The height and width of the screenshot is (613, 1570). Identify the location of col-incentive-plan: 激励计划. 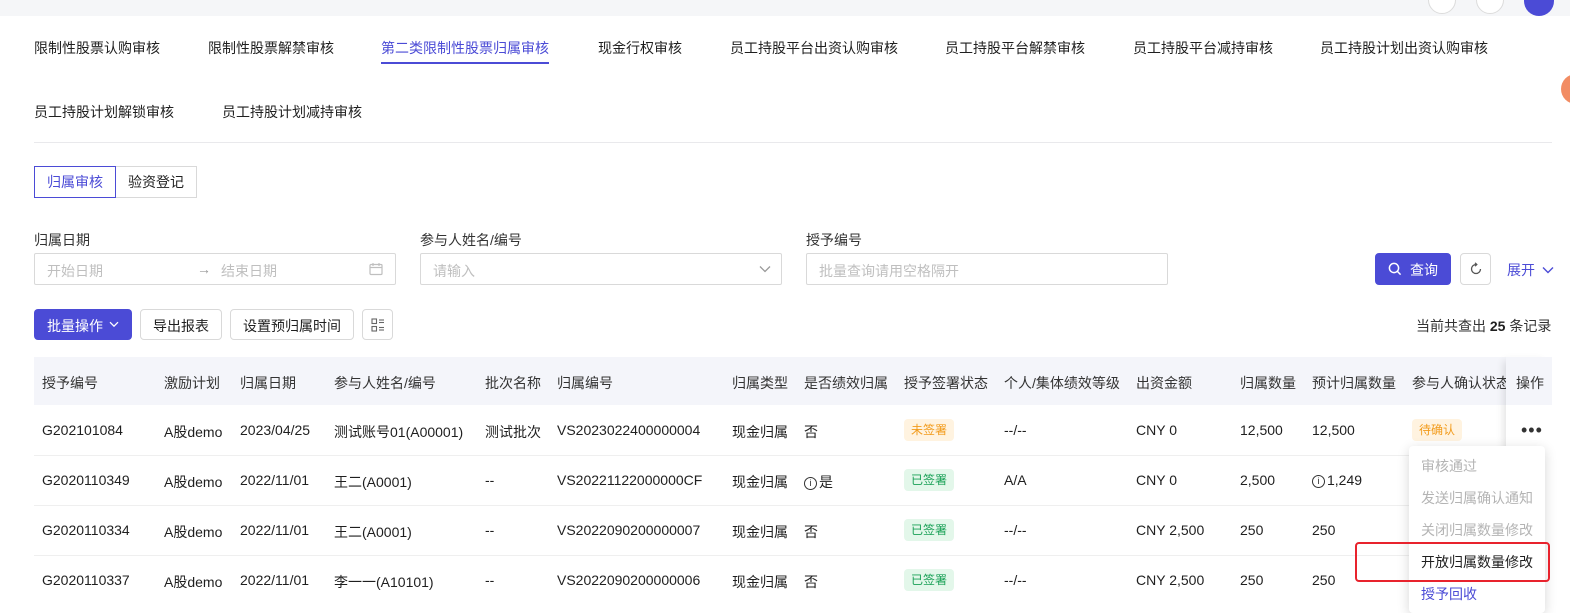
(192, 383).